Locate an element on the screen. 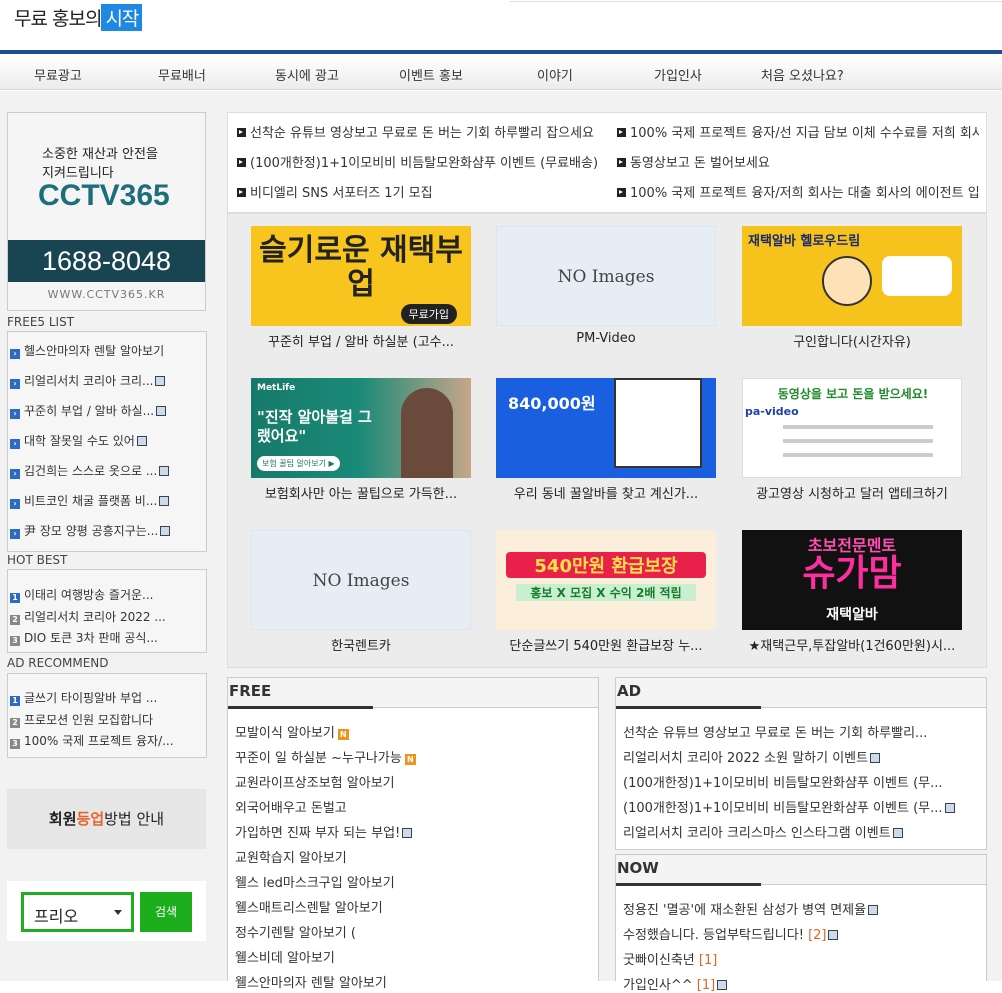 The width and height of the screenshot is (1002, 993). speech-bubble-icon is located at coordinates (917, 276).